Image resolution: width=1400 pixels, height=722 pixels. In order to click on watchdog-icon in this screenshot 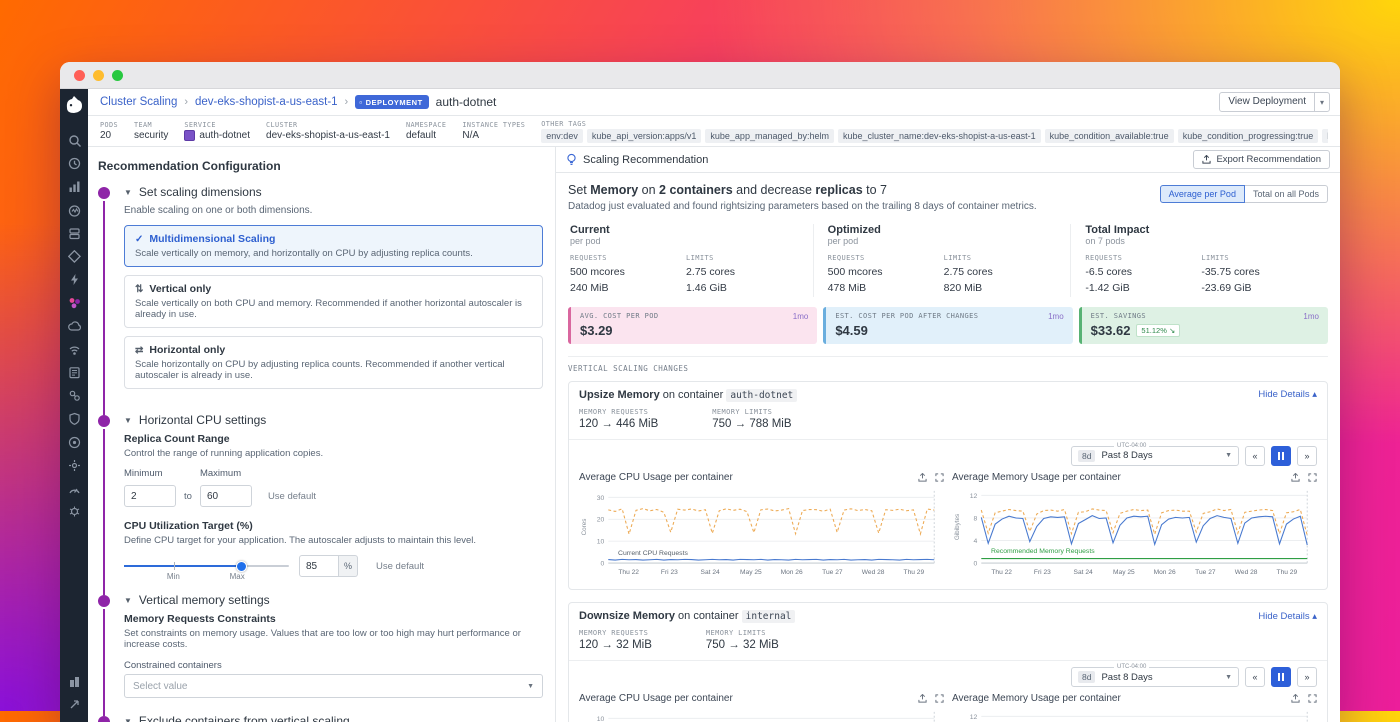, I will do `click(74, 210)`.